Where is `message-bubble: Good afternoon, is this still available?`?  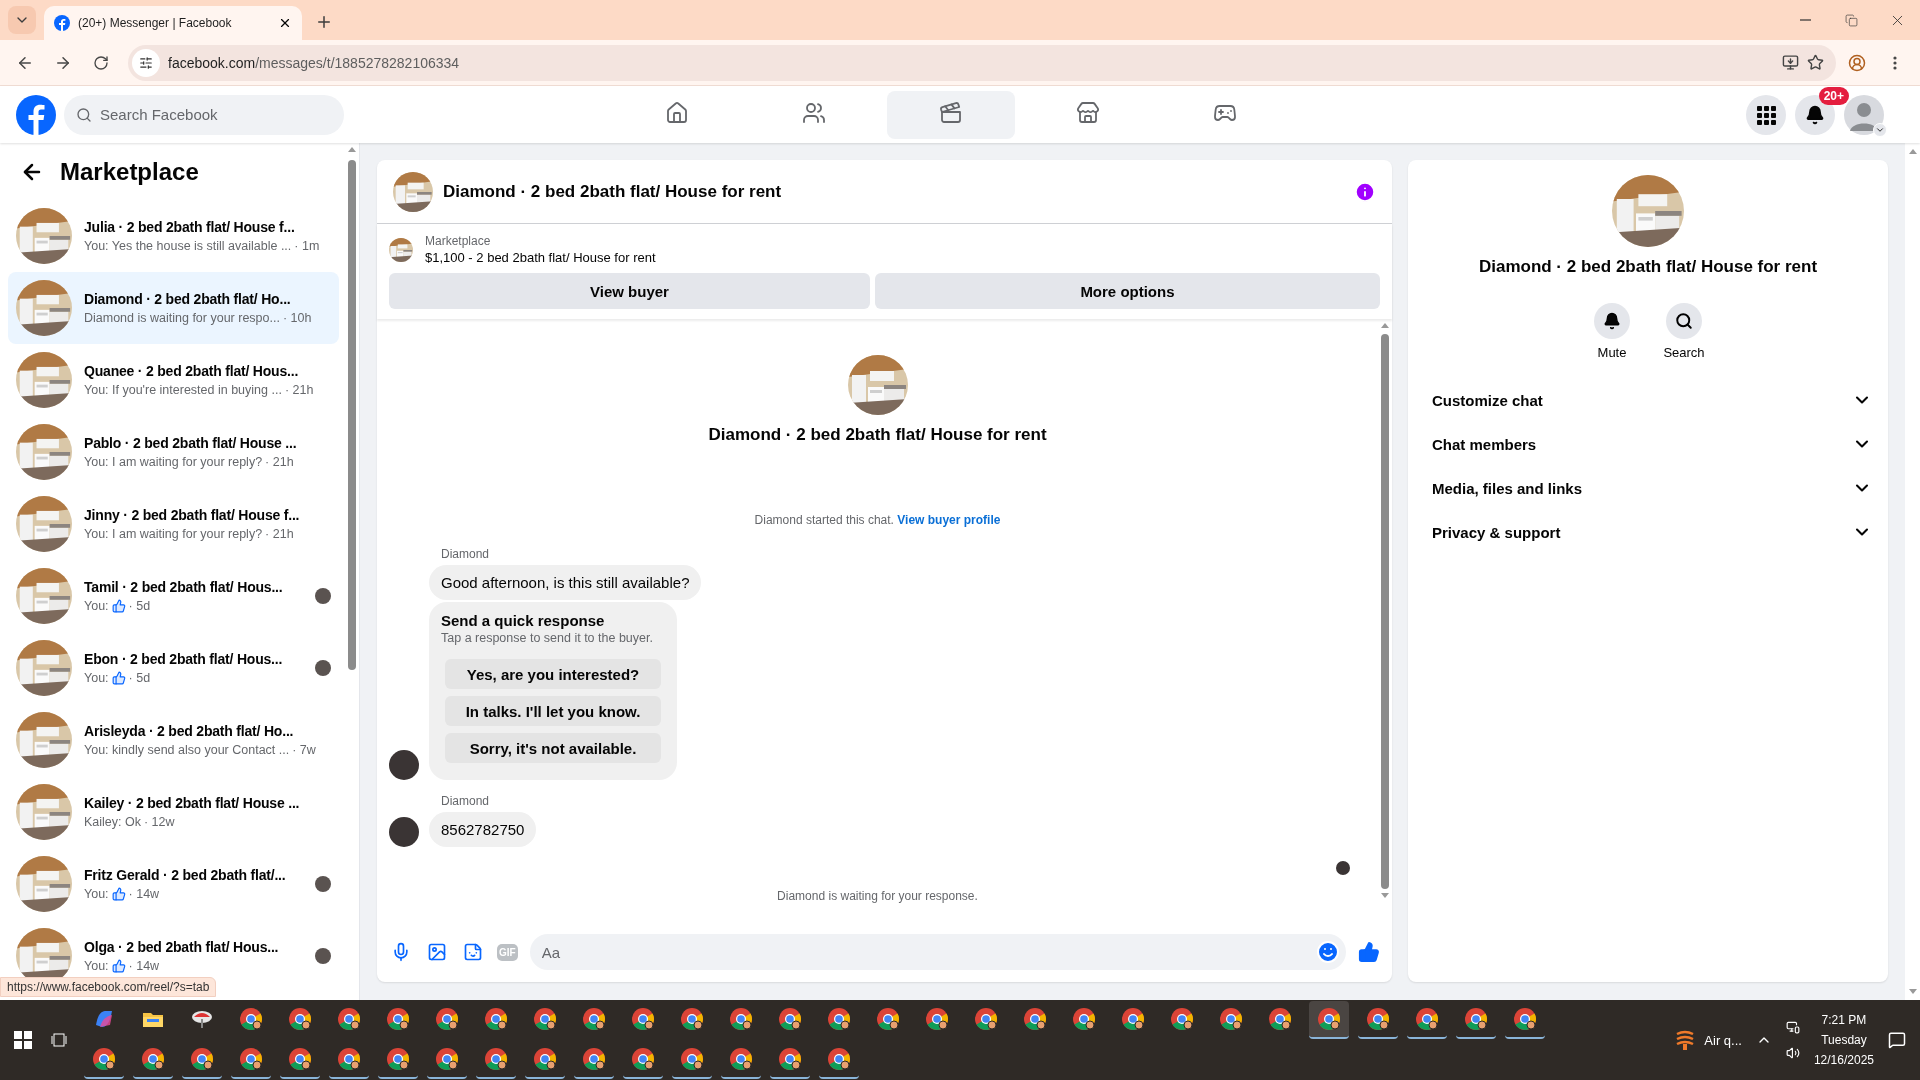
message-bubble: Good afternoon, is this still available? is located at coordinates (565, 582).